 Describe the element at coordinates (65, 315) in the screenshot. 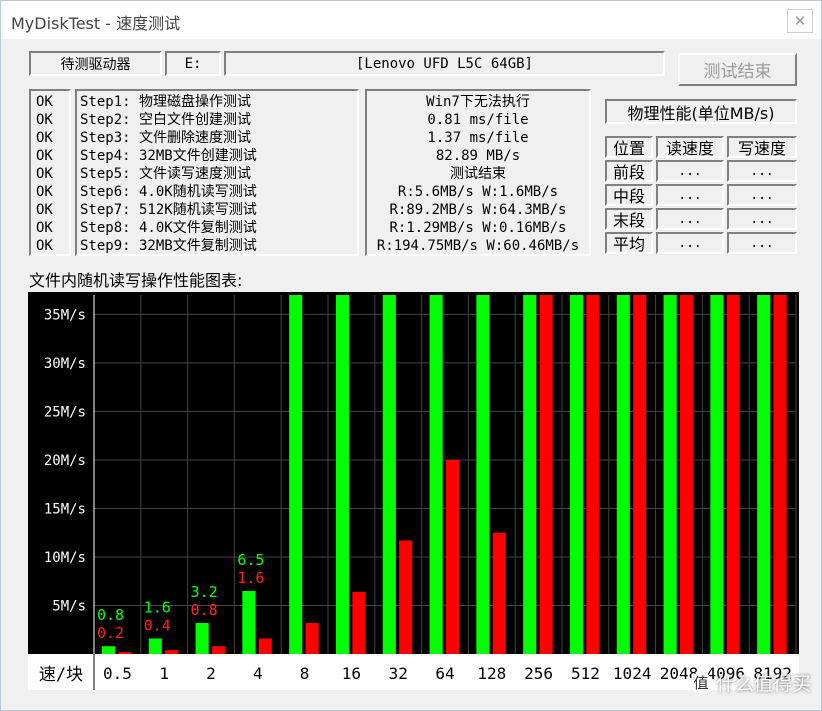

I see `y-tick-label: 35M/s` at that location.